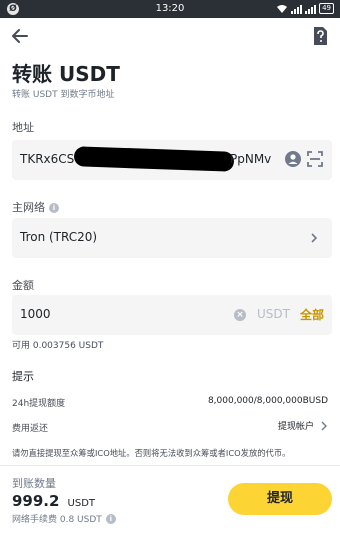  What do you see at coordinates (293, 159) in the screenshot?
I see `address-book-icon` at bounding box center [293, 159].